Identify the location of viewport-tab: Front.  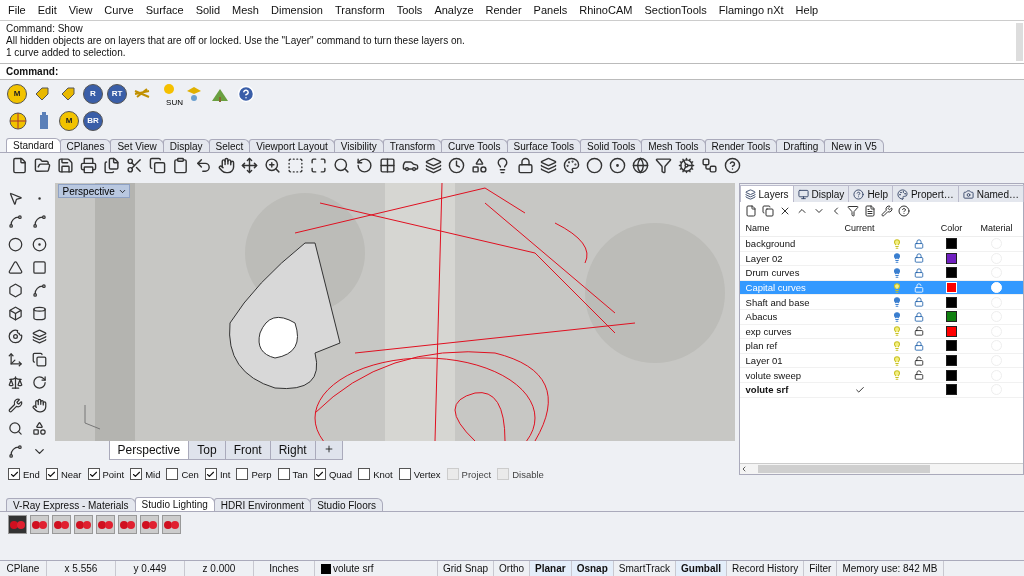
(247, 450).